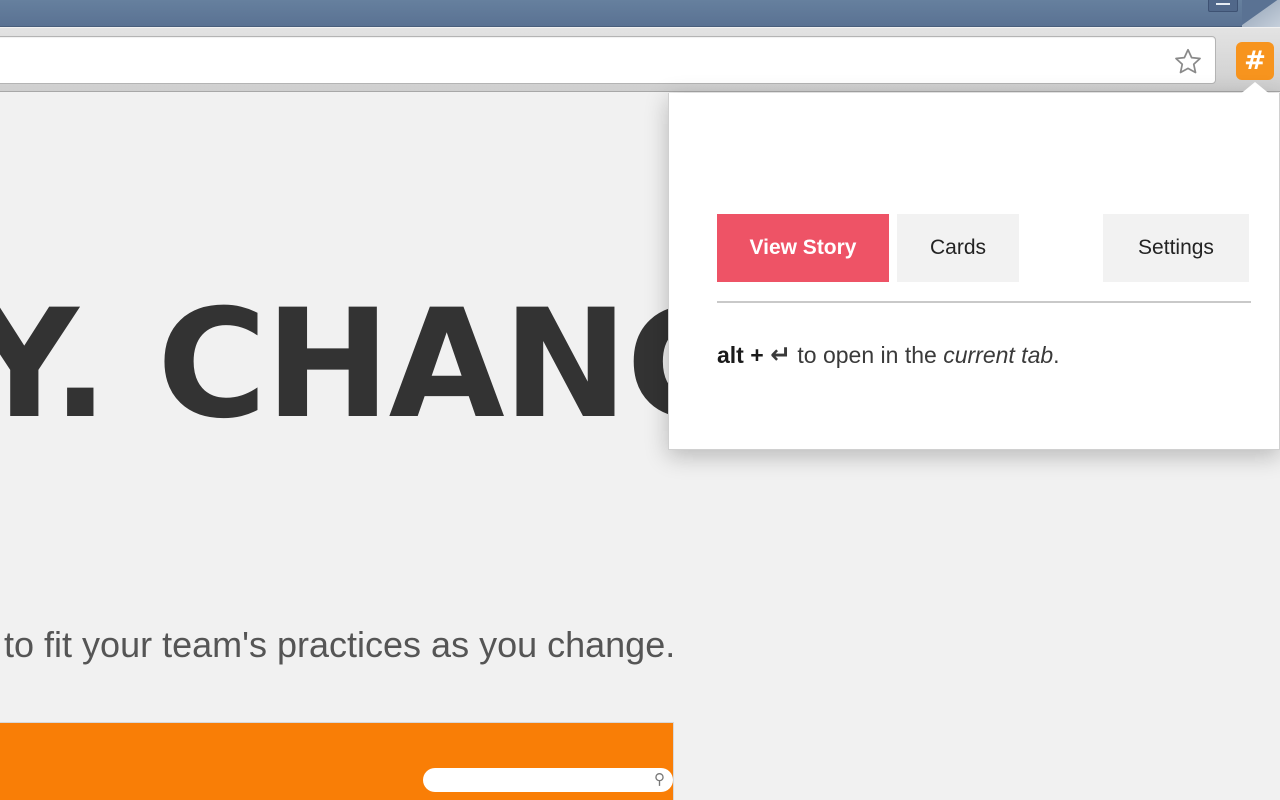 The image size is (1280, 800). Describe the element at coordinates (740, 355) in the screenshot. I see `hint-key-combo: alt +` at that location.